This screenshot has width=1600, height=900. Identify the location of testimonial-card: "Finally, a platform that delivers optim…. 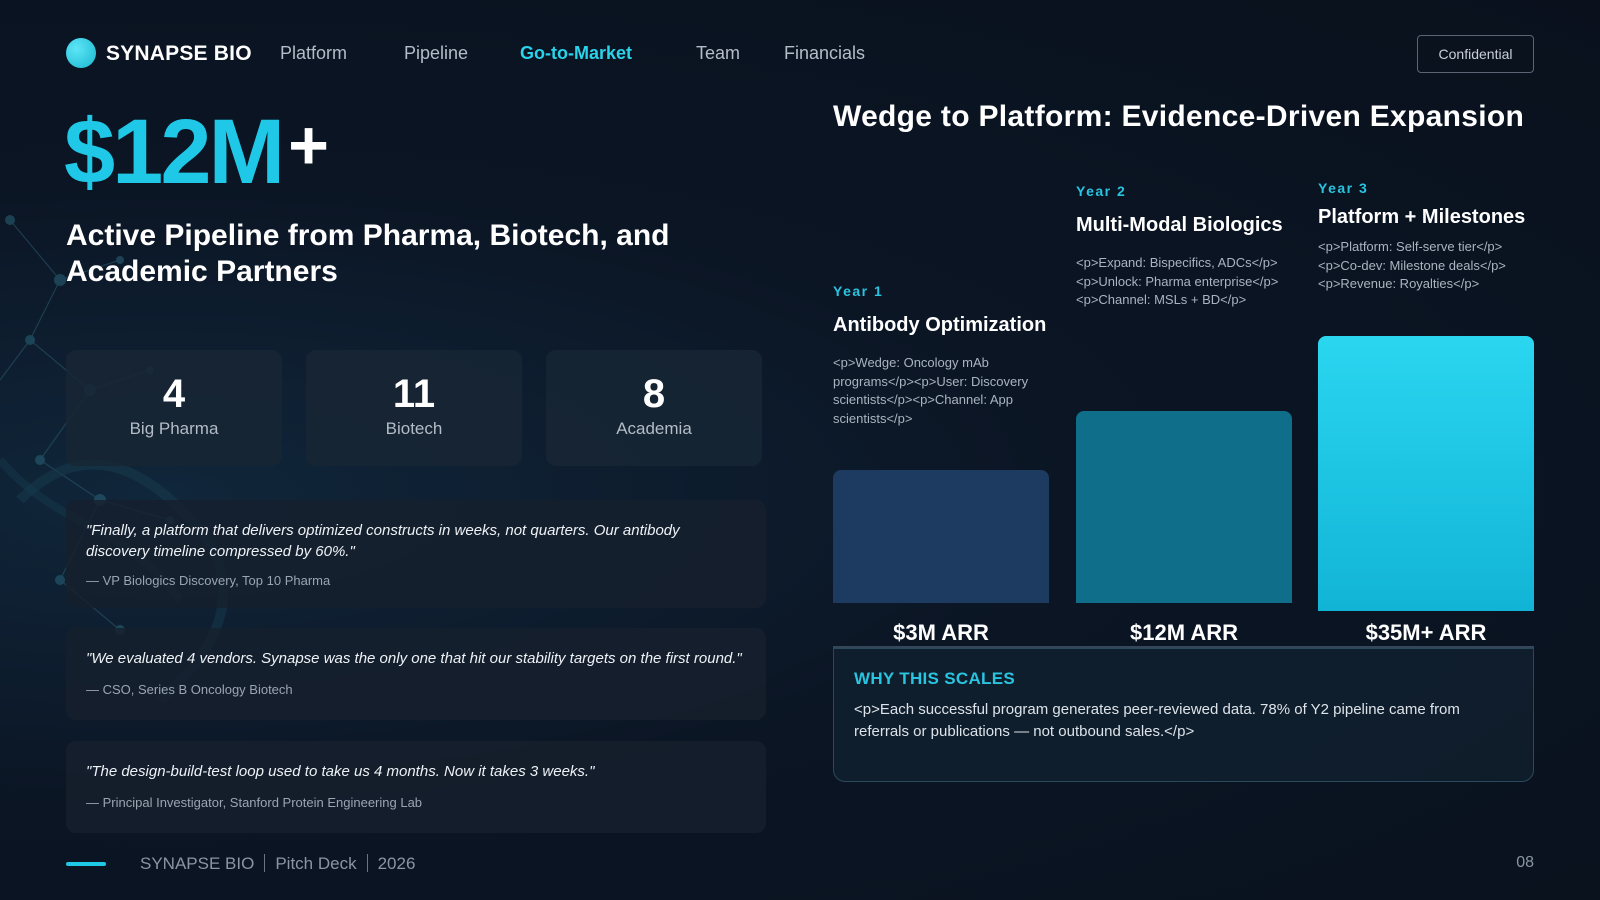
(416, 554).